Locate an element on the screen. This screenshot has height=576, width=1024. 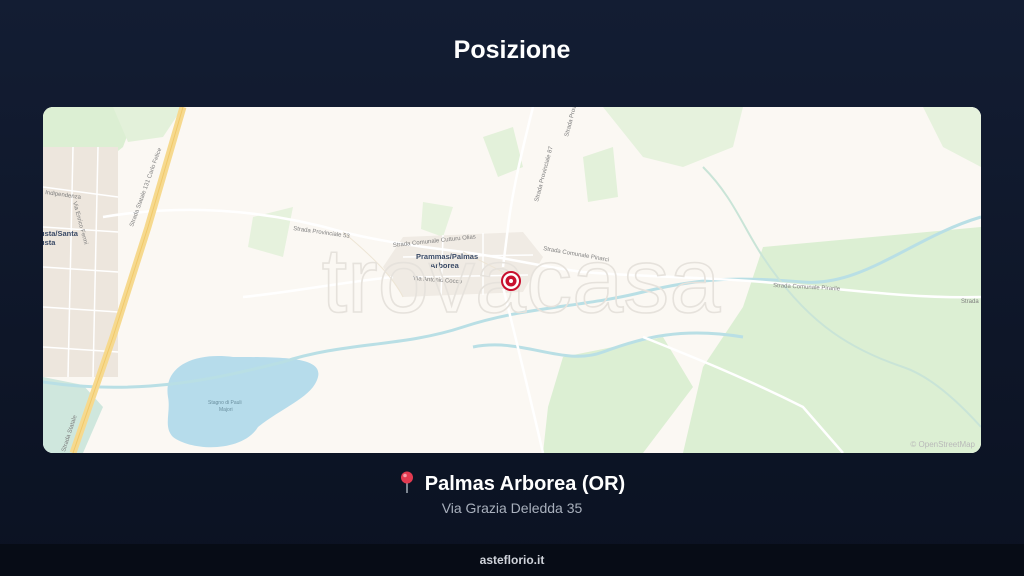
map-attribution: © OpenStreetMap is located at coordinates (942, 444).